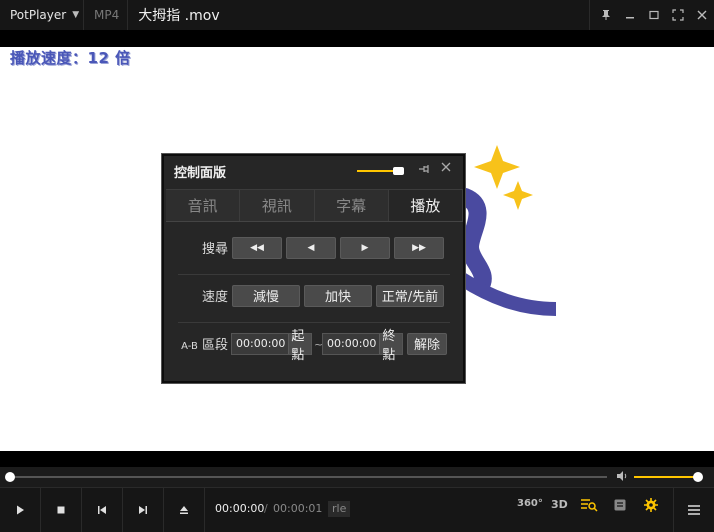 The image size is (714, 532). I want to click on current-time: 00:00:00, so click(240, 508).